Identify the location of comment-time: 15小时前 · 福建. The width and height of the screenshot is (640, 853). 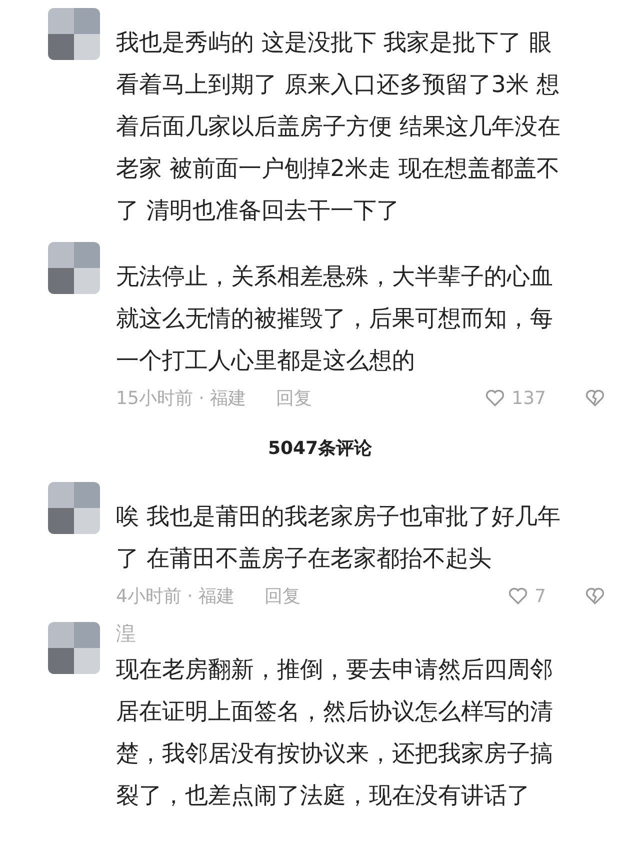
(181, 398).